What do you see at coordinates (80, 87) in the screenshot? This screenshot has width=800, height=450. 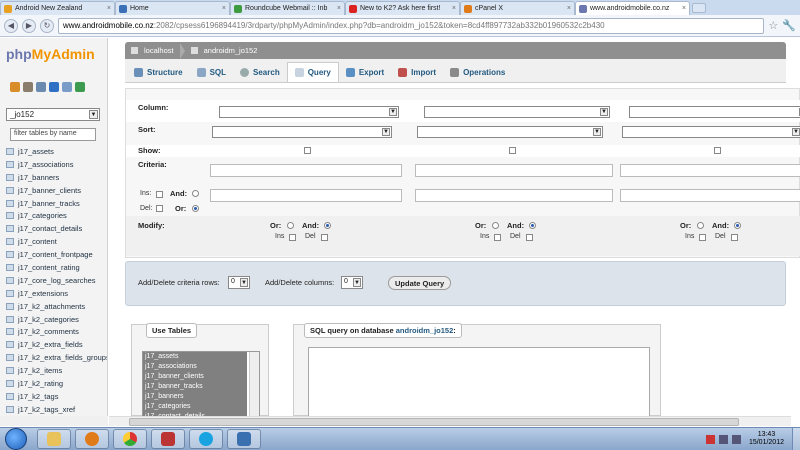 I see `reload-nav-icon` at bounding box center [80, 87].